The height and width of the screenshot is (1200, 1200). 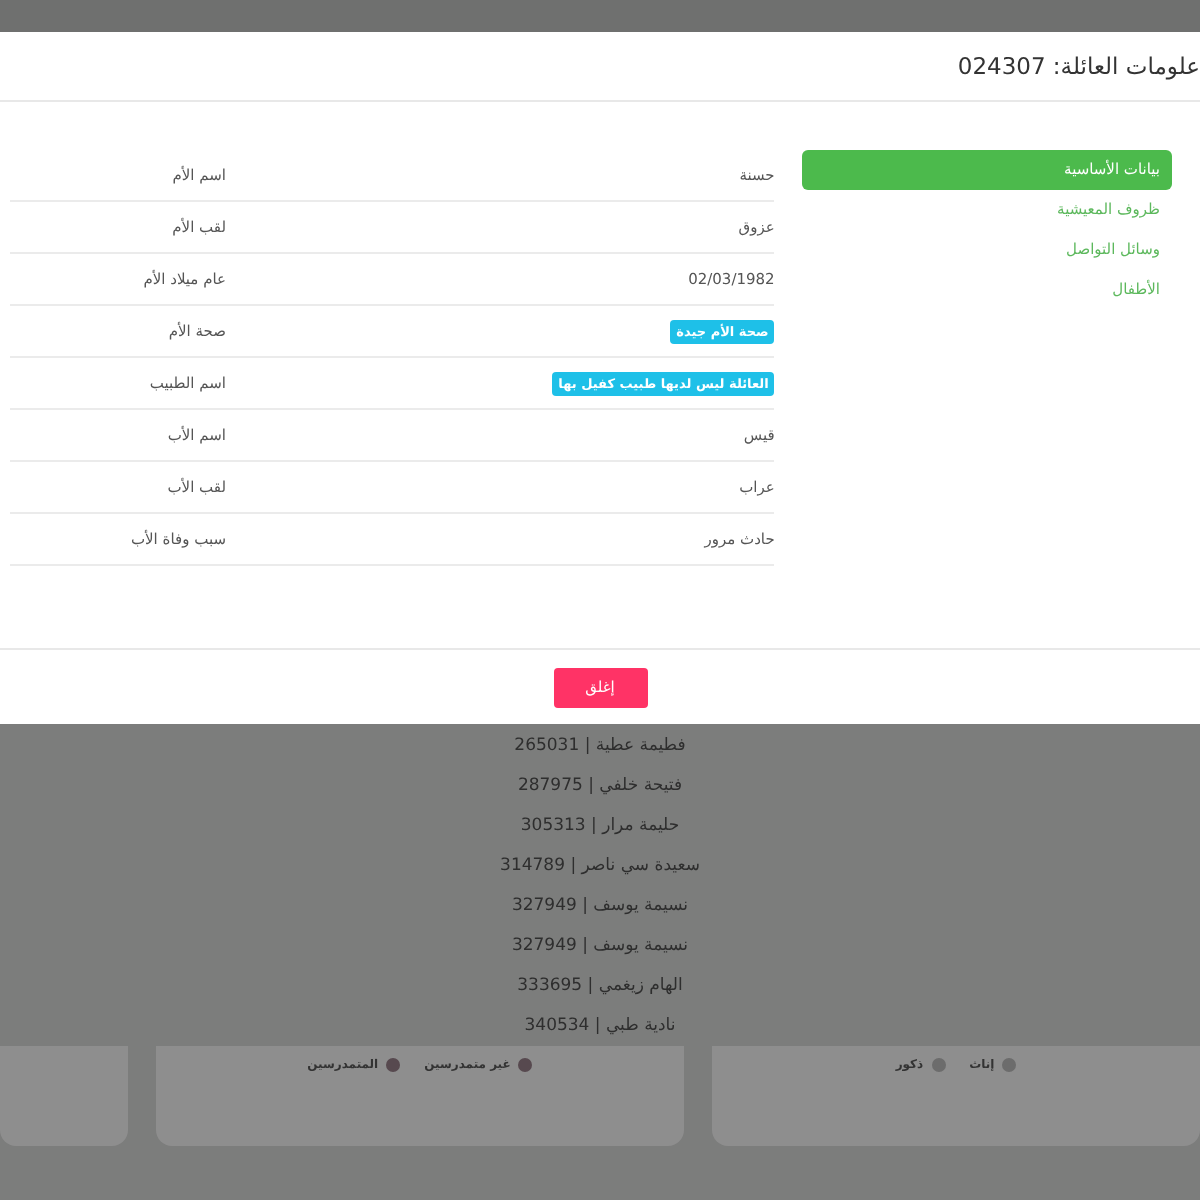 I want to click on list-item: حليمة مرار | 305313, so click(x=600, y=826).